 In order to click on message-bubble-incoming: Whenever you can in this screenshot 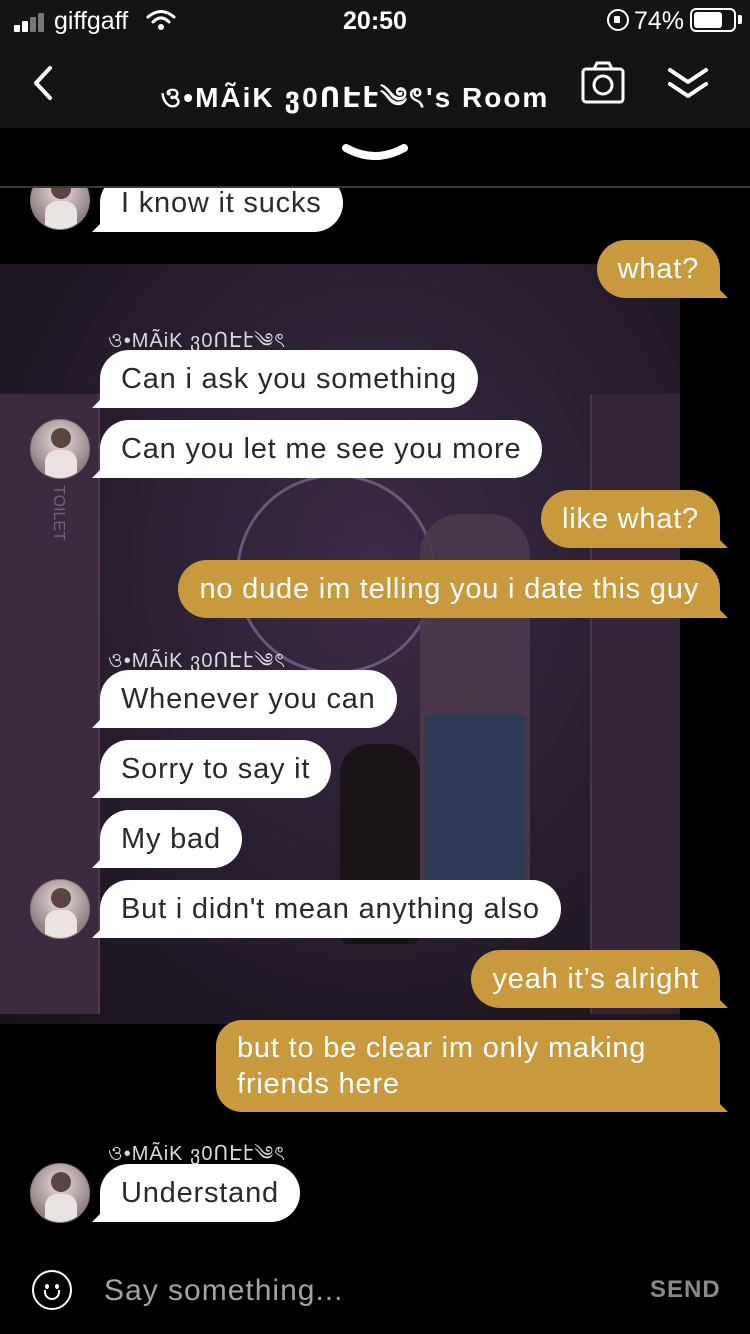, I will do `click(248, 699)`.